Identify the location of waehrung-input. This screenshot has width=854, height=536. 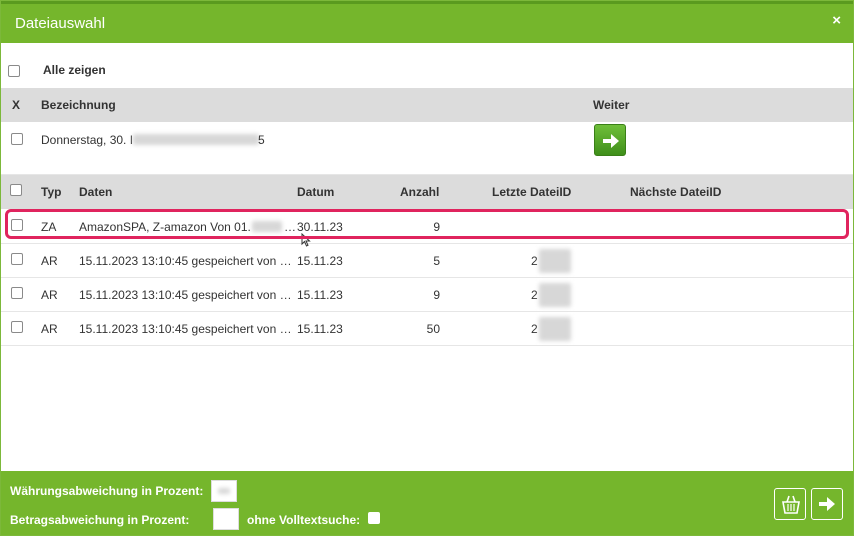
(224, 491).